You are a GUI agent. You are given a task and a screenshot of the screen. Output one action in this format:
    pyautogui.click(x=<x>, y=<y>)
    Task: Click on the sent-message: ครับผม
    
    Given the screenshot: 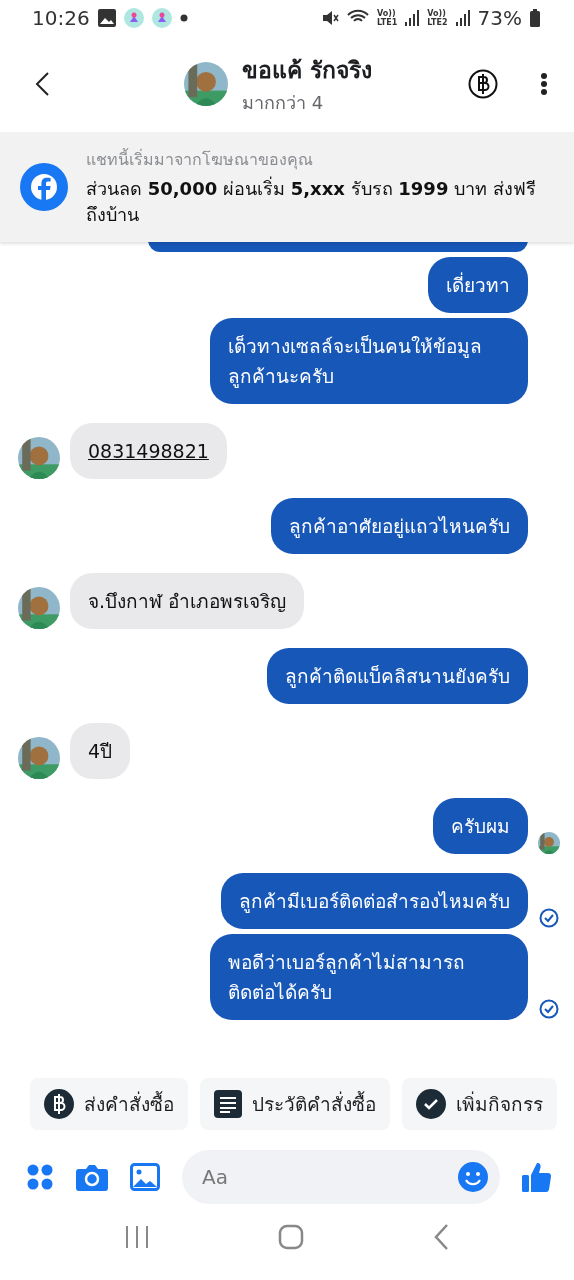 What is the action you would take?
    pyautogui.click(x=480, y=826)
    